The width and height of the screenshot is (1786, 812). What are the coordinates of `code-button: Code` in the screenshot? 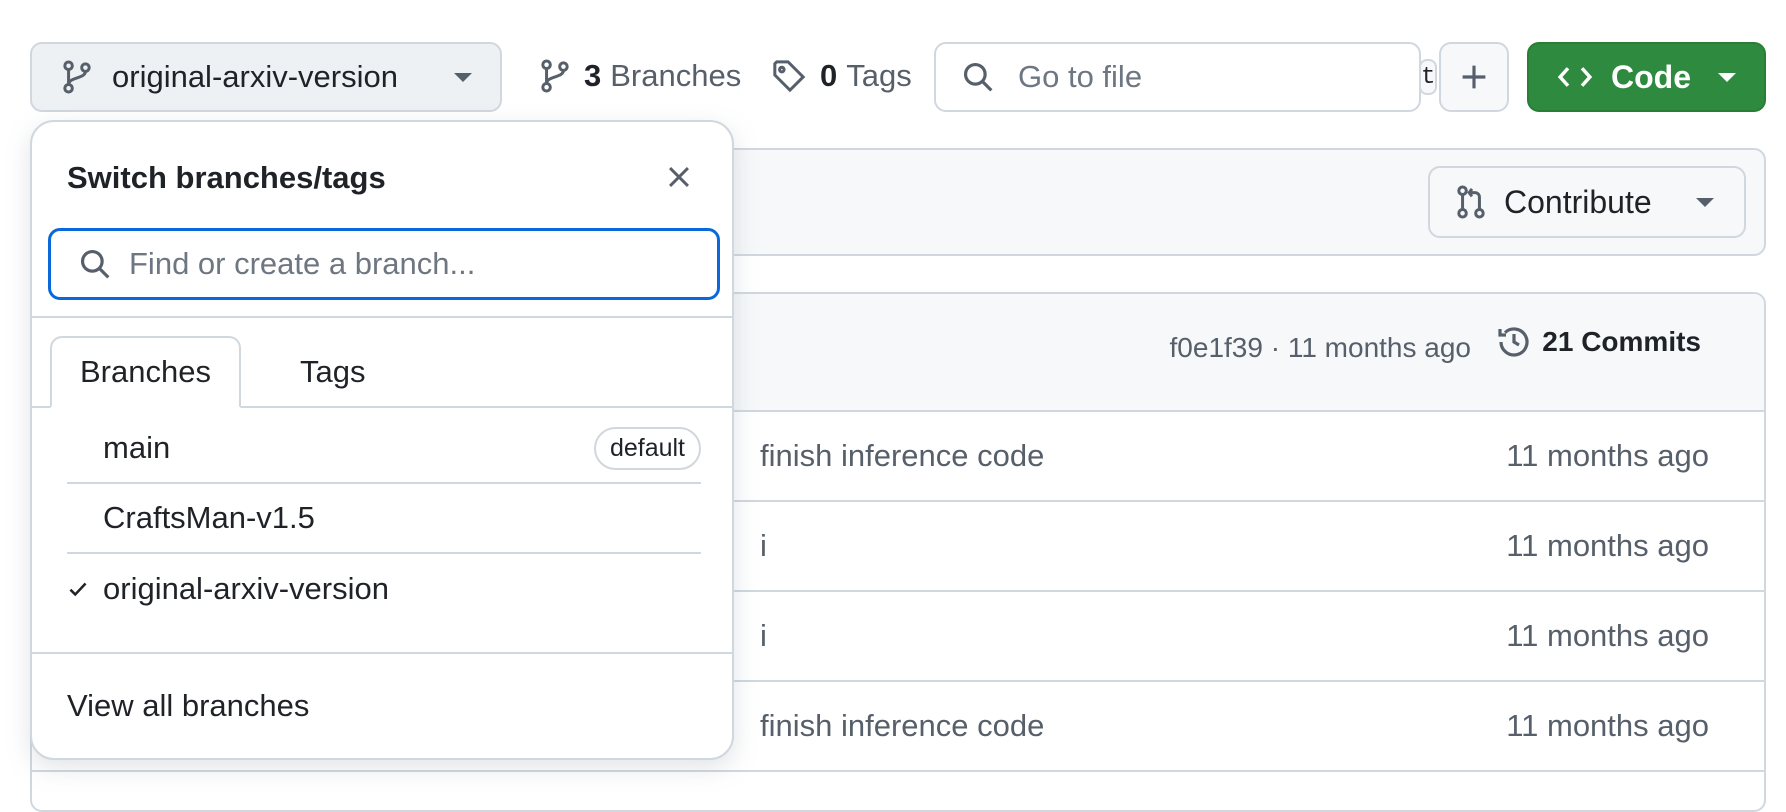 It's located at (1646, 77).